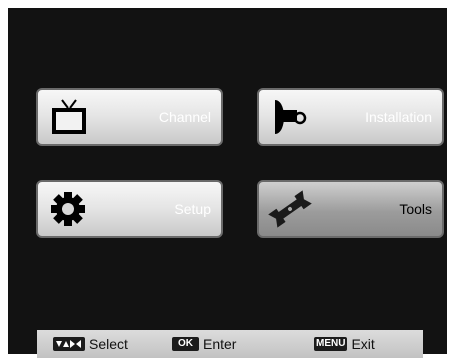 This screenshot has height=358, width=455. Describe the element at coordinates (363, 344) in the screenshot. I see `hint-exit-label: Exit` at that location.